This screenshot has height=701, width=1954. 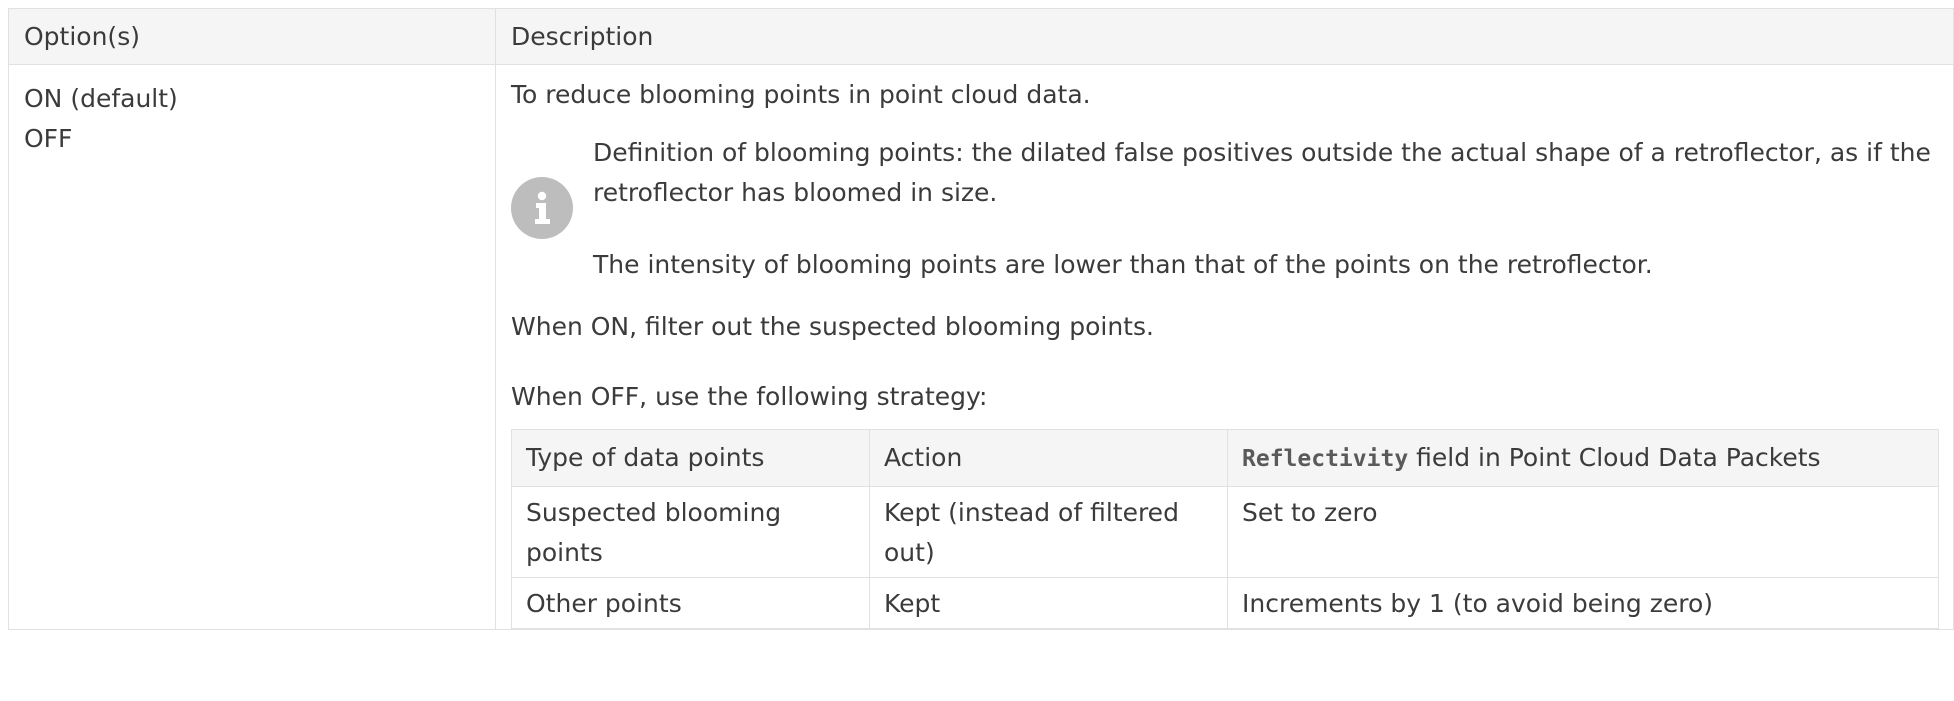 I want to click on strategy-field-cell: Increments by 1 (to avoid being zero), so click(x=1583, y=603).